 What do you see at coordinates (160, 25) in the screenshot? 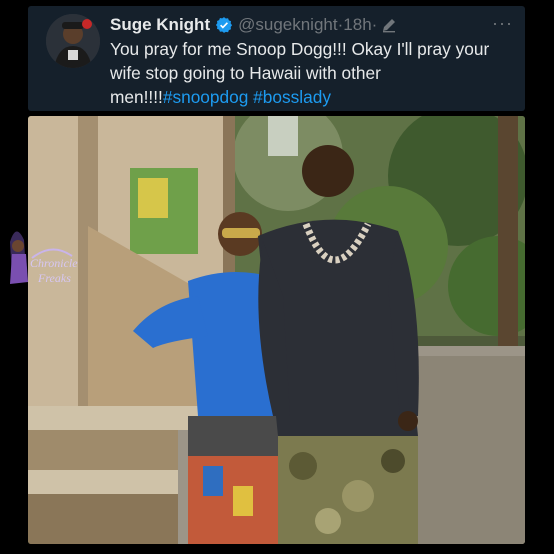
I see `display-name: Suge Knight` at bounding box center [160, 25].